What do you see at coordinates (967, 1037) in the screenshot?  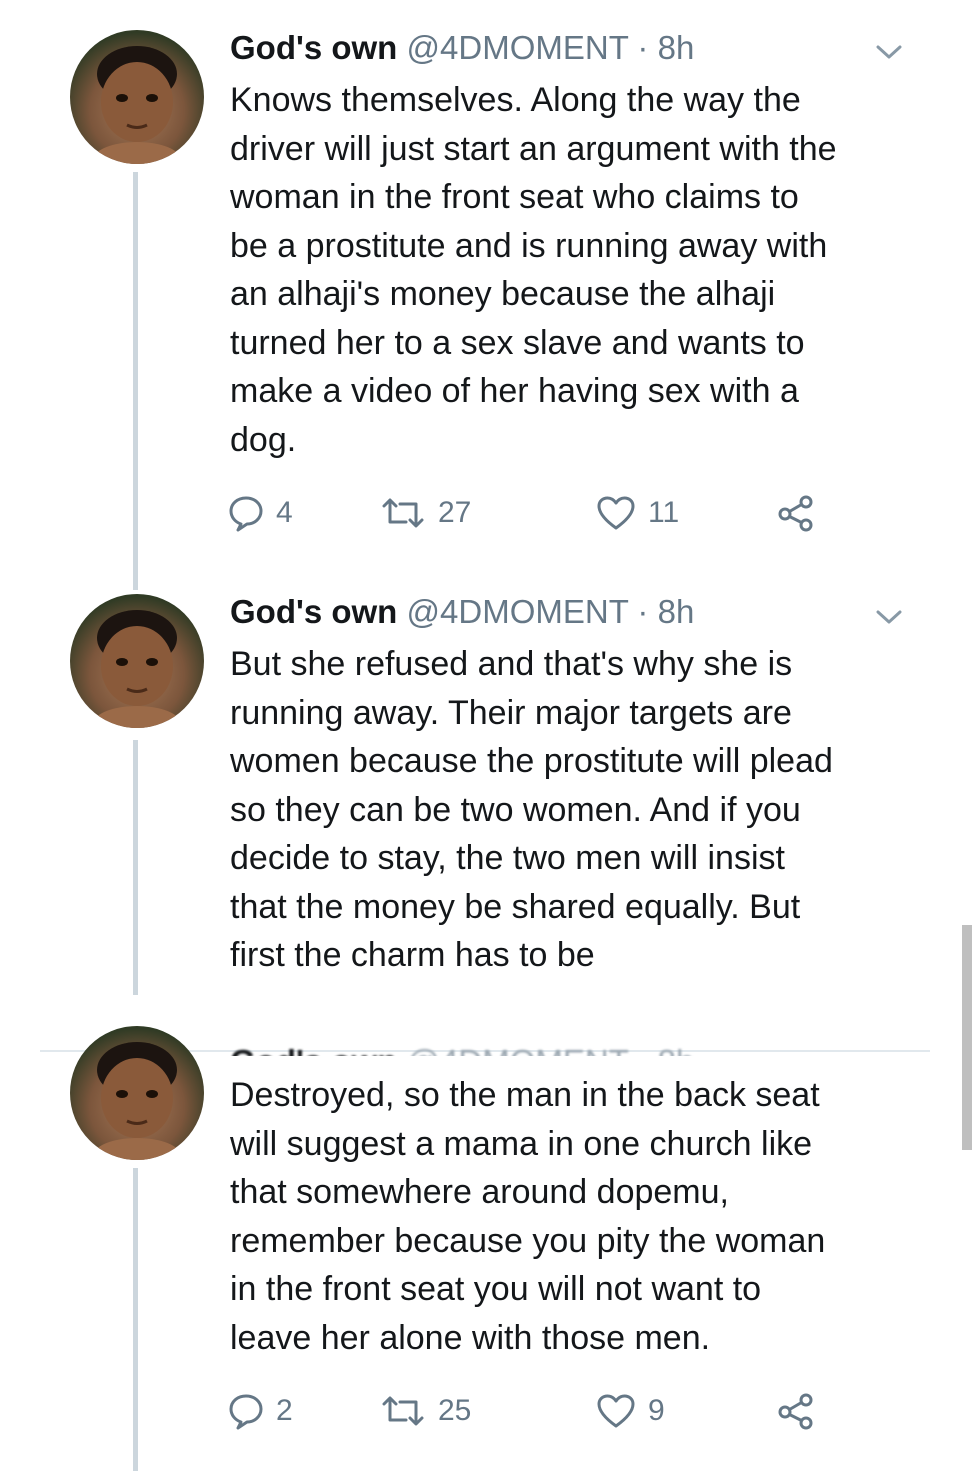 I see `scrollbar` at bounding box center [967, 1037].